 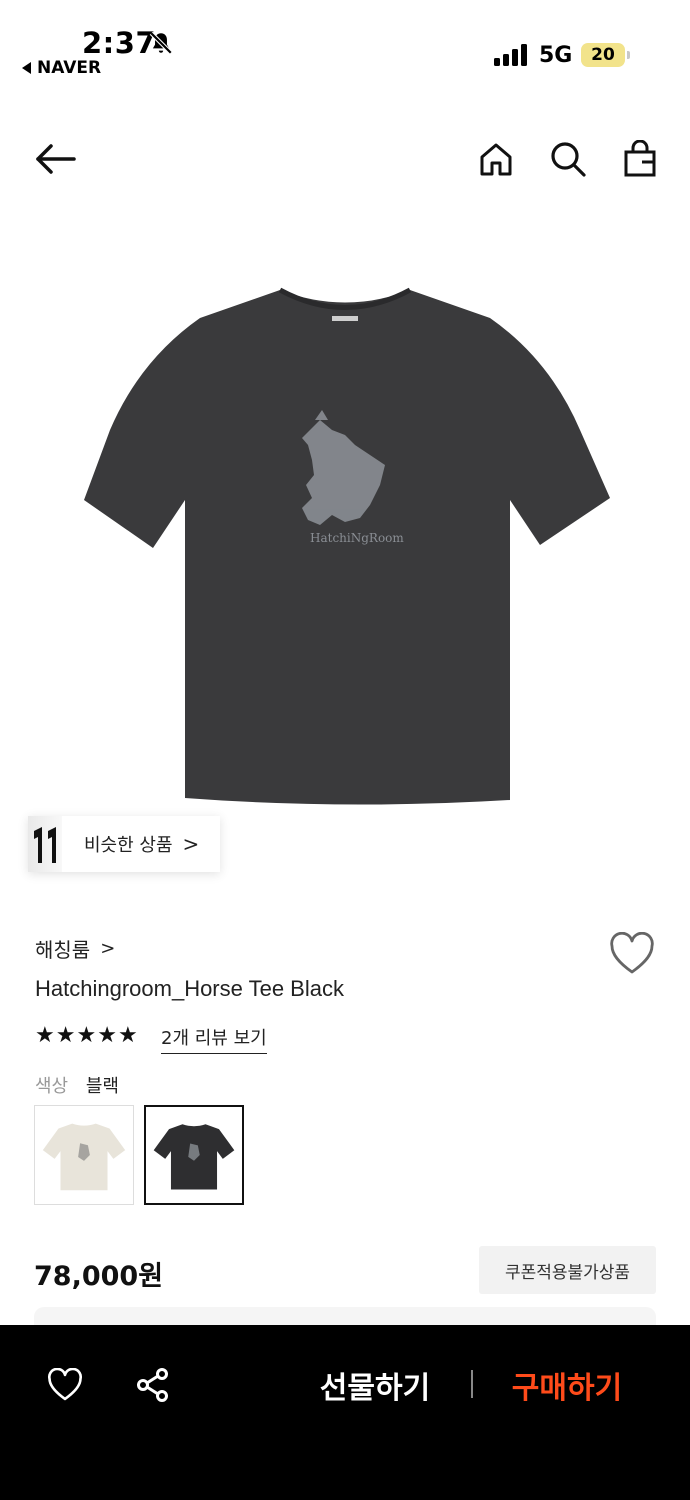 I want to click on battery-level: 20, so click(x=603, y=55).